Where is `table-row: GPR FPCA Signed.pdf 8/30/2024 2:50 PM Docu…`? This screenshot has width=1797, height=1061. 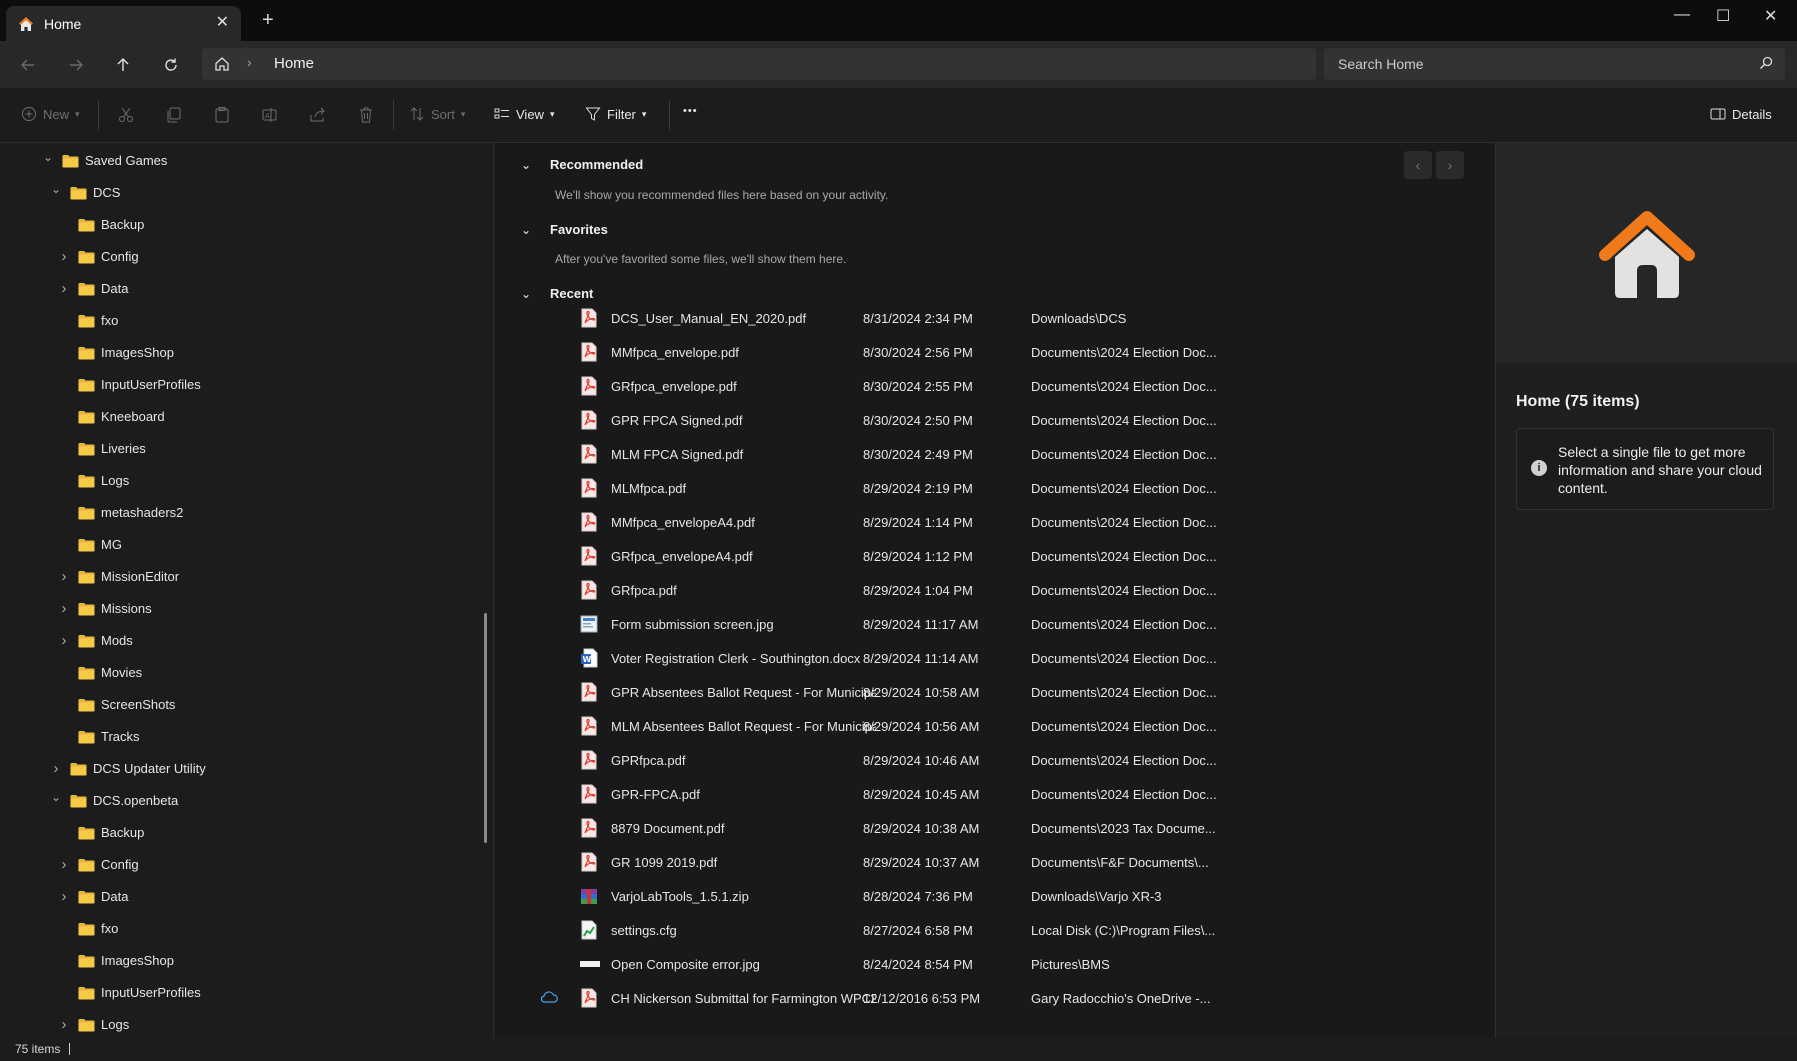 table-row: GPR FPCA Signed.pdf 8/30/2024 2:50 PM Docu… is located at coordinates (990, 420).